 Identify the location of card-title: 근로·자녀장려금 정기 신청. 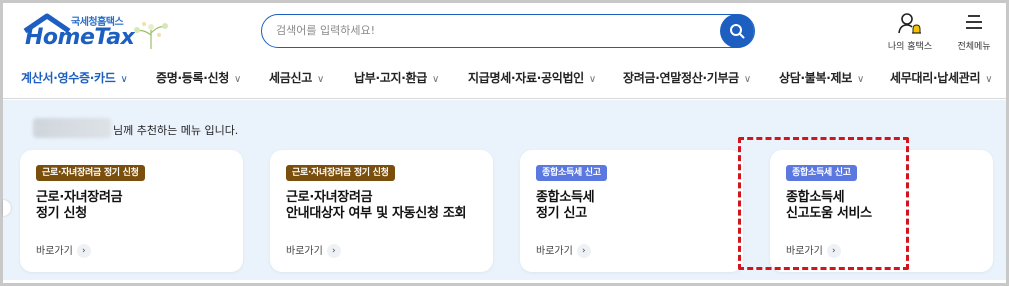
(79, 206).